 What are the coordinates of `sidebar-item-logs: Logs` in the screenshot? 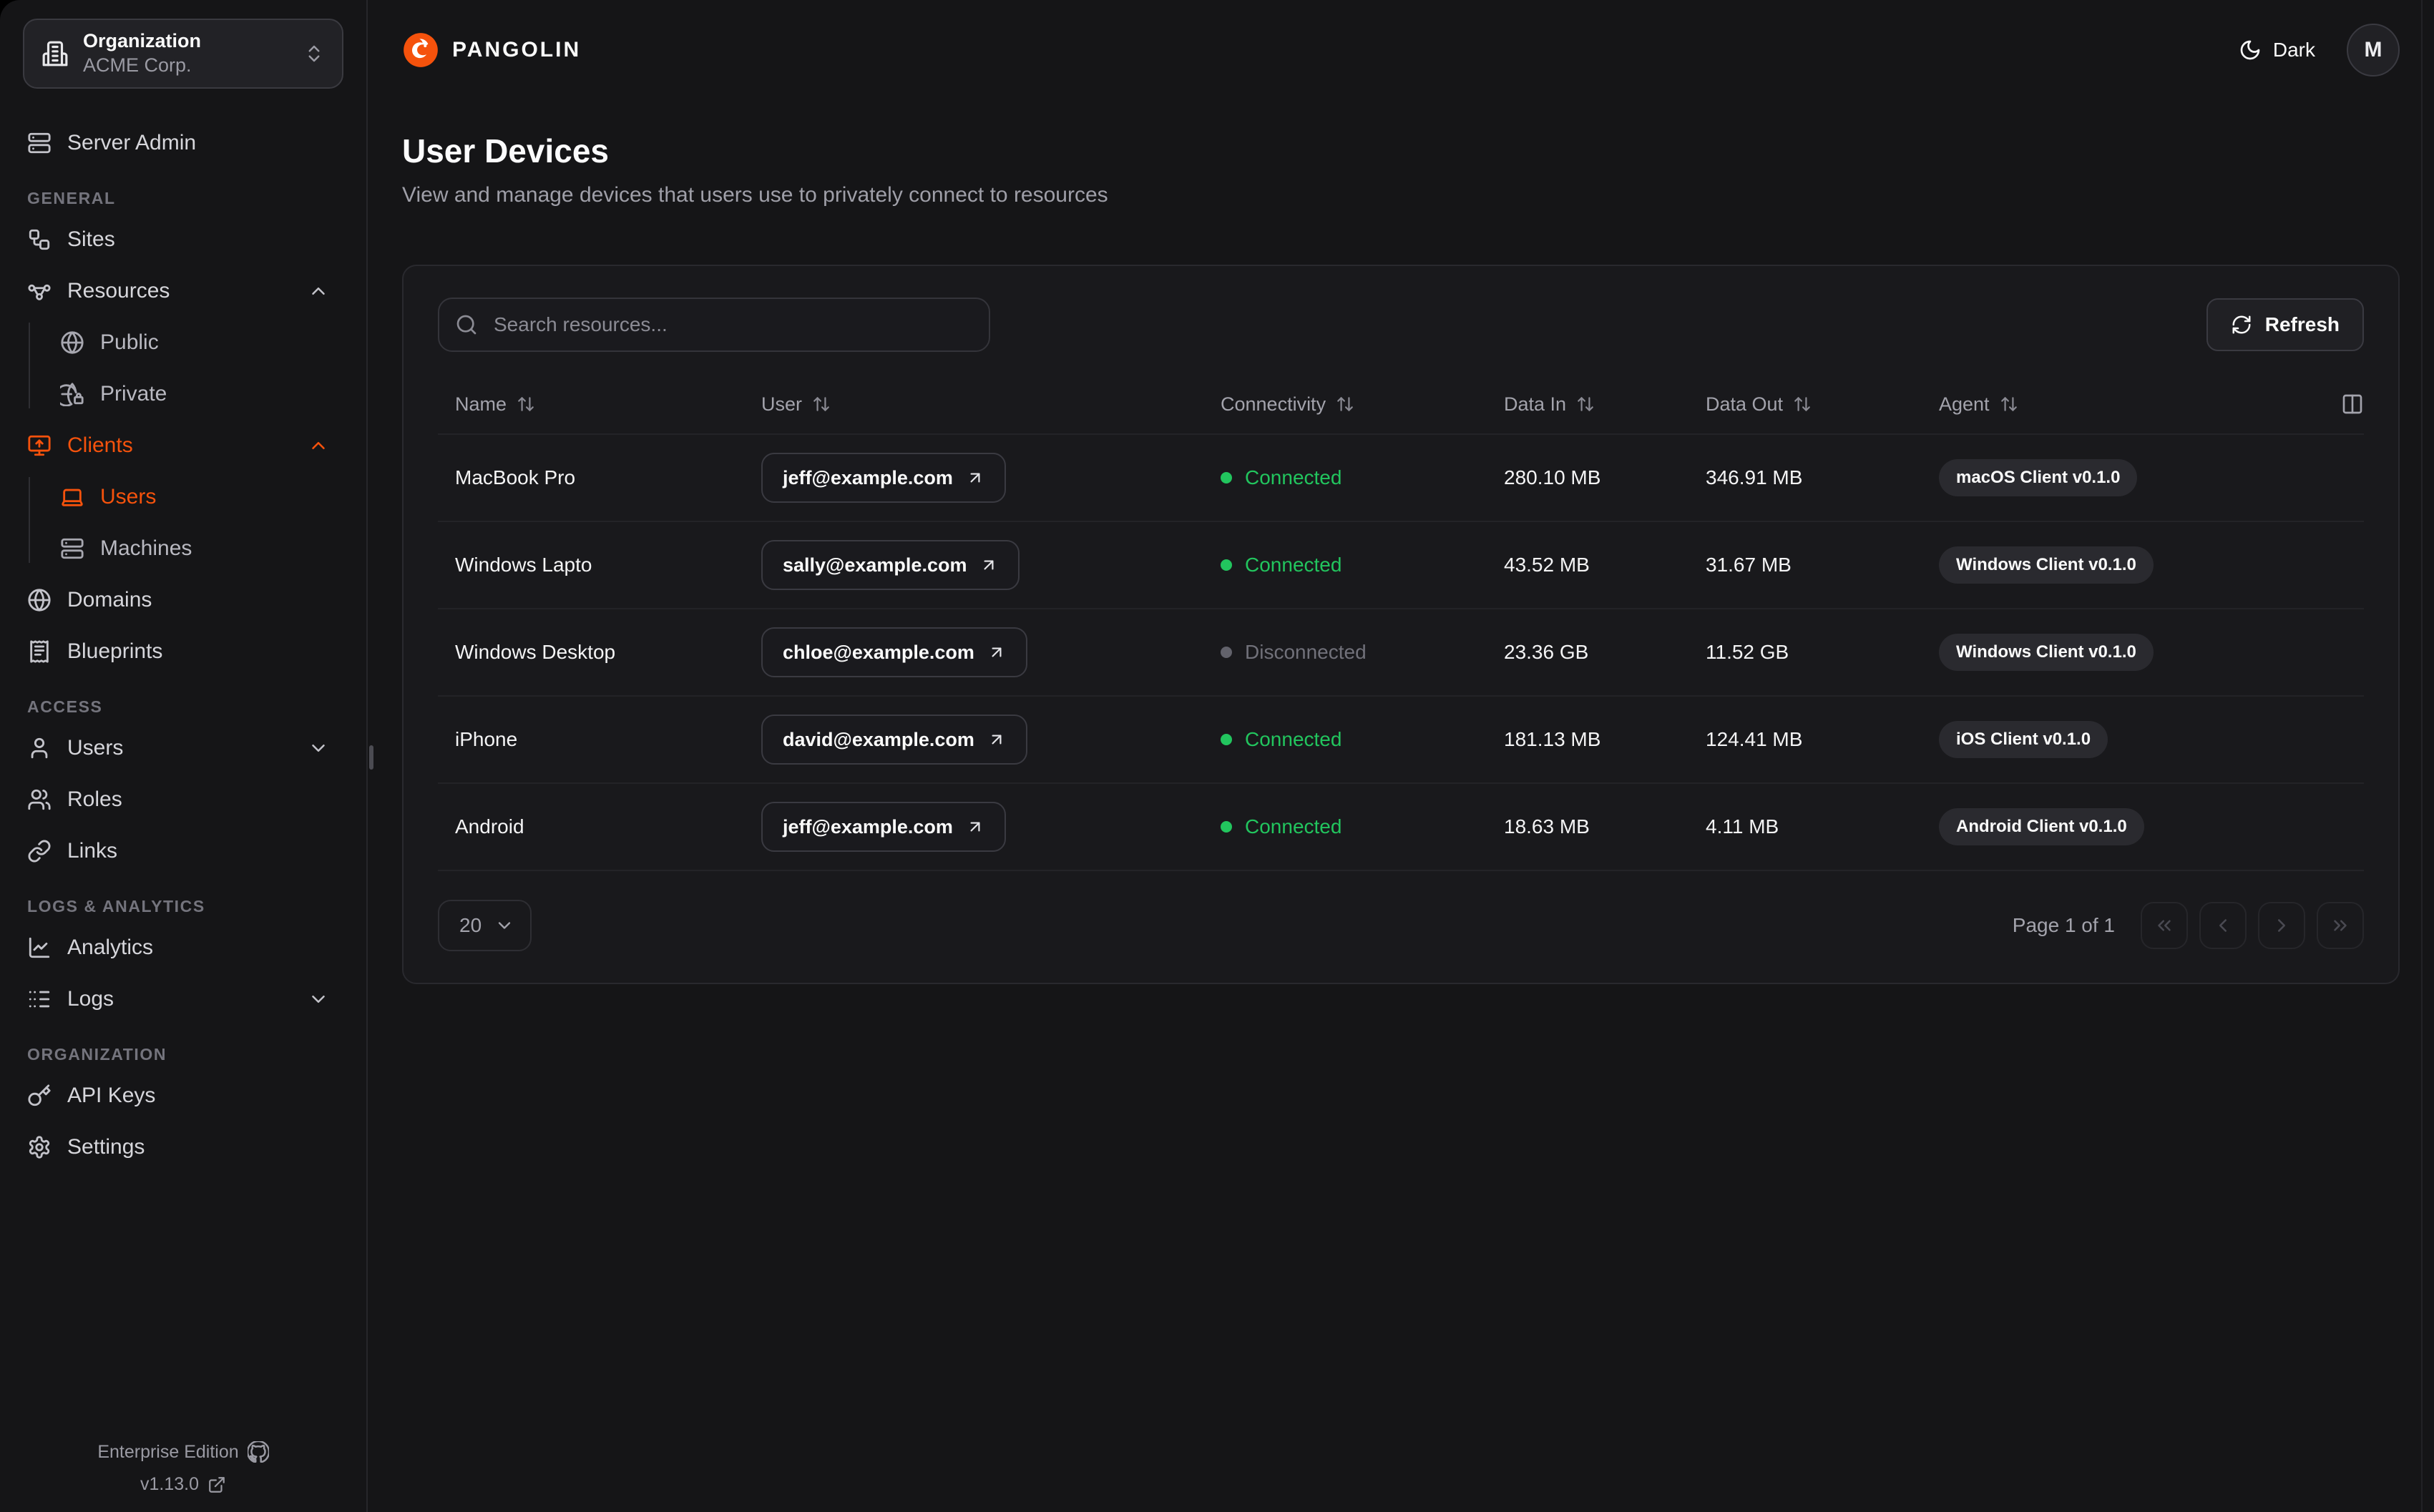 It's located at (183, 999).